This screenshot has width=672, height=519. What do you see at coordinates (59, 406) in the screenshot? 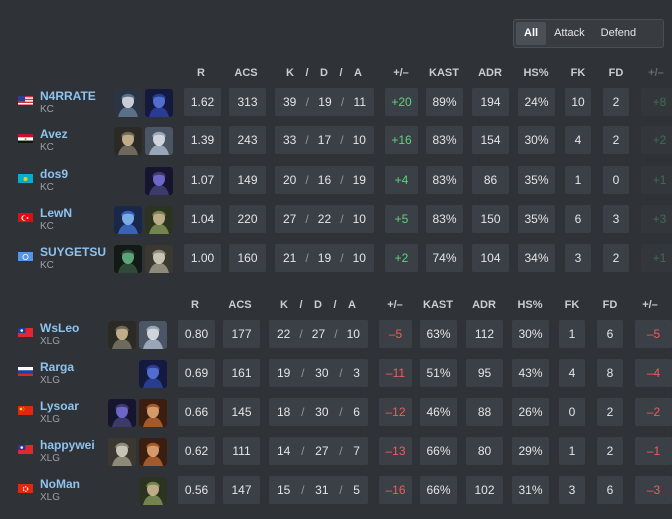
I see `player-name-link: Lysoar` at bounding box center [59, 406].